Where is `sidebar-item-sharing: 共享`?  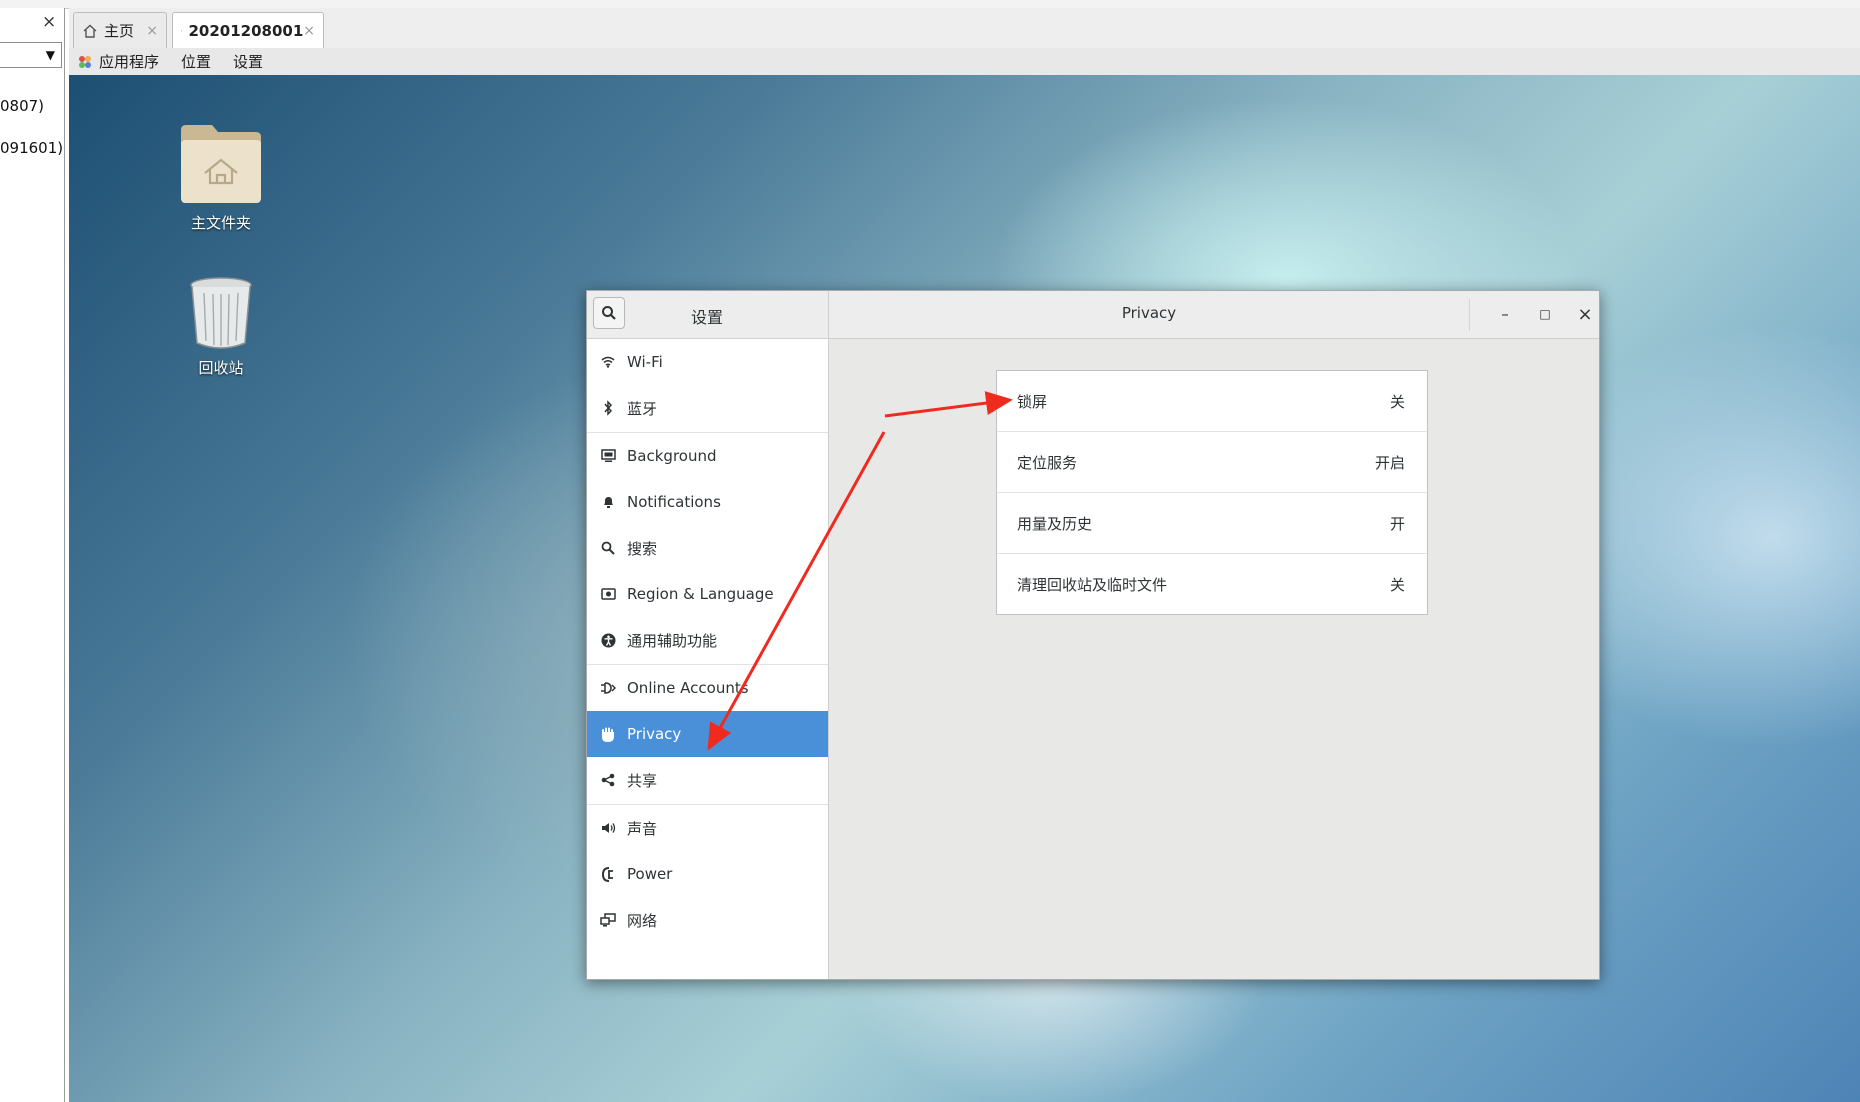 sidebar-item-sharing: 共享 is located at coordinates (707, 780).